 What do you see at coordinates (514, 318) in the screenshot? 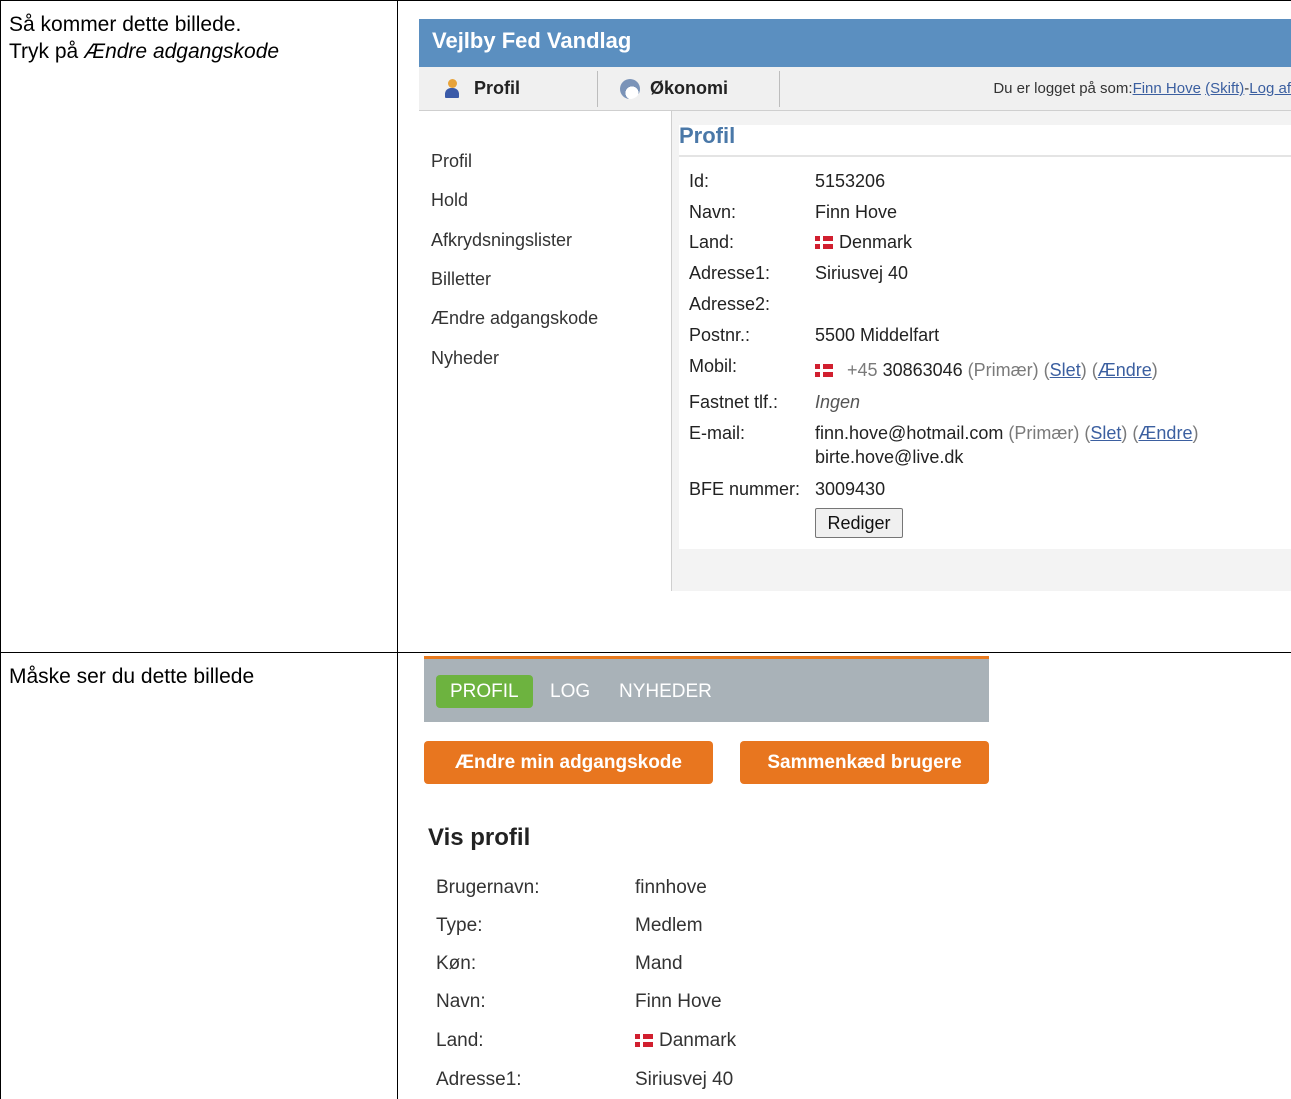
I see `sidebar-item-change-password: Ændre adgangskode` at bounding box center [514, 318].